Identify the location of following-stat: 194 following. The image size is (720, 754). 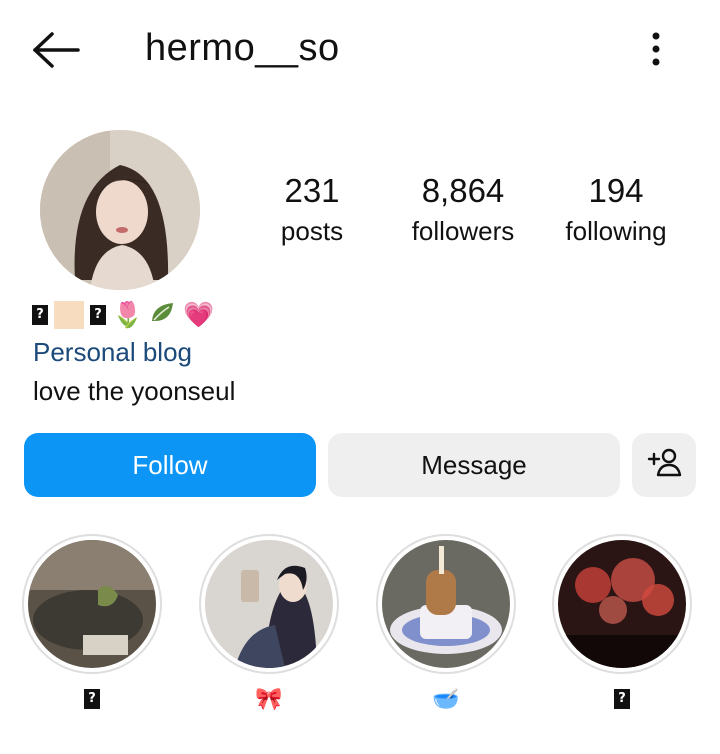
(616, 210).